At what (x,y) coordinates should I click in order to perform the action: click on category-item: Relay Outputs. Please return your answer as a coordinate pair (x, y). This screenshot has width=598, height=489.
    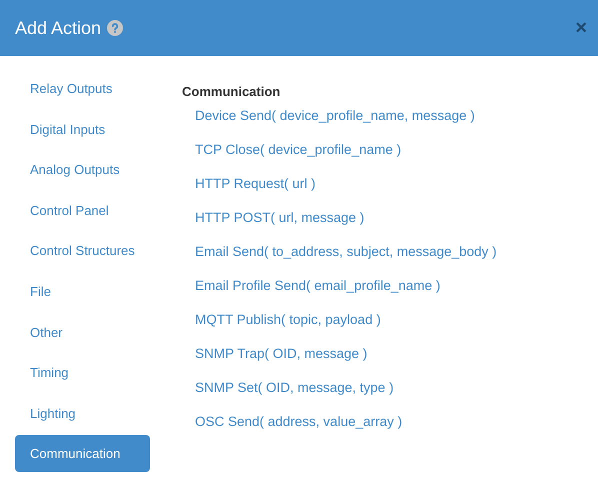
    Looking at the image, I should click on (82, 88).